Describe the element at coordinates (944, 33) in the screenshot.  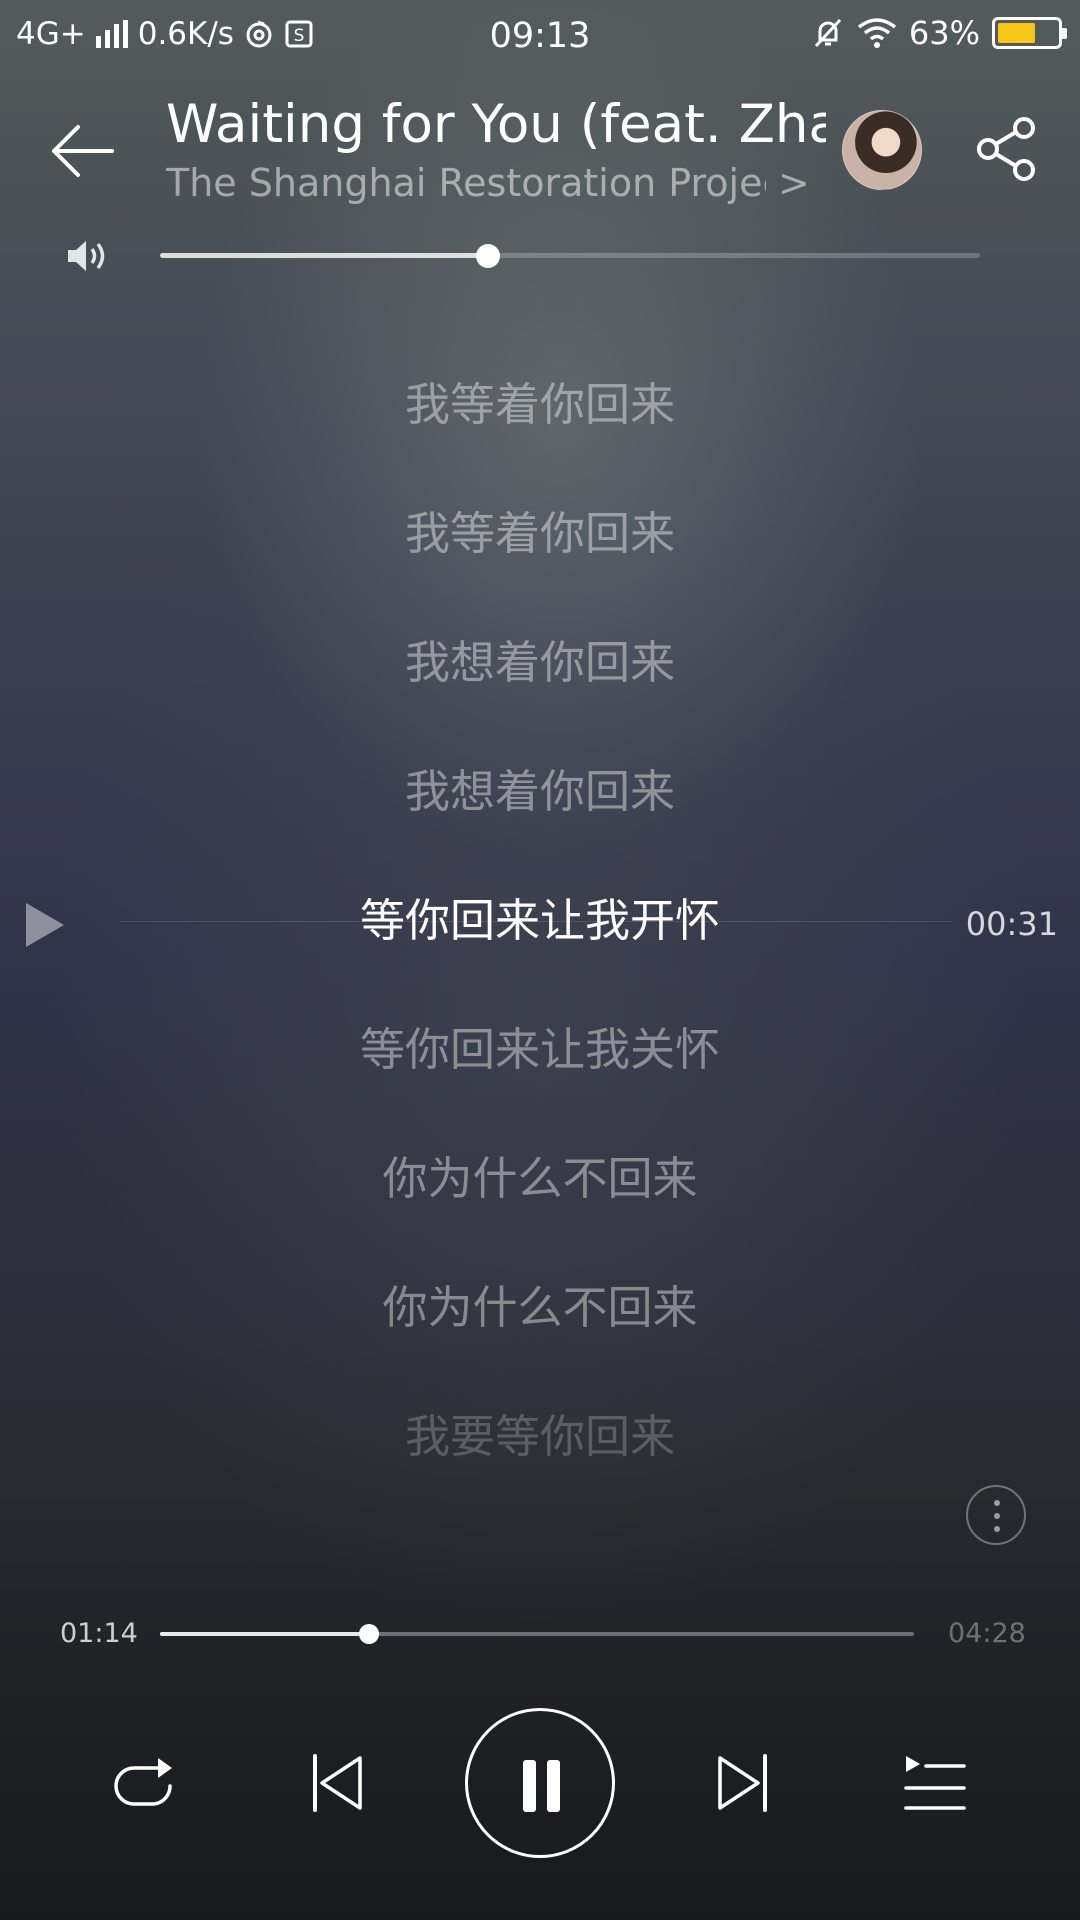
I see `battery-percent: 63%` at that location.